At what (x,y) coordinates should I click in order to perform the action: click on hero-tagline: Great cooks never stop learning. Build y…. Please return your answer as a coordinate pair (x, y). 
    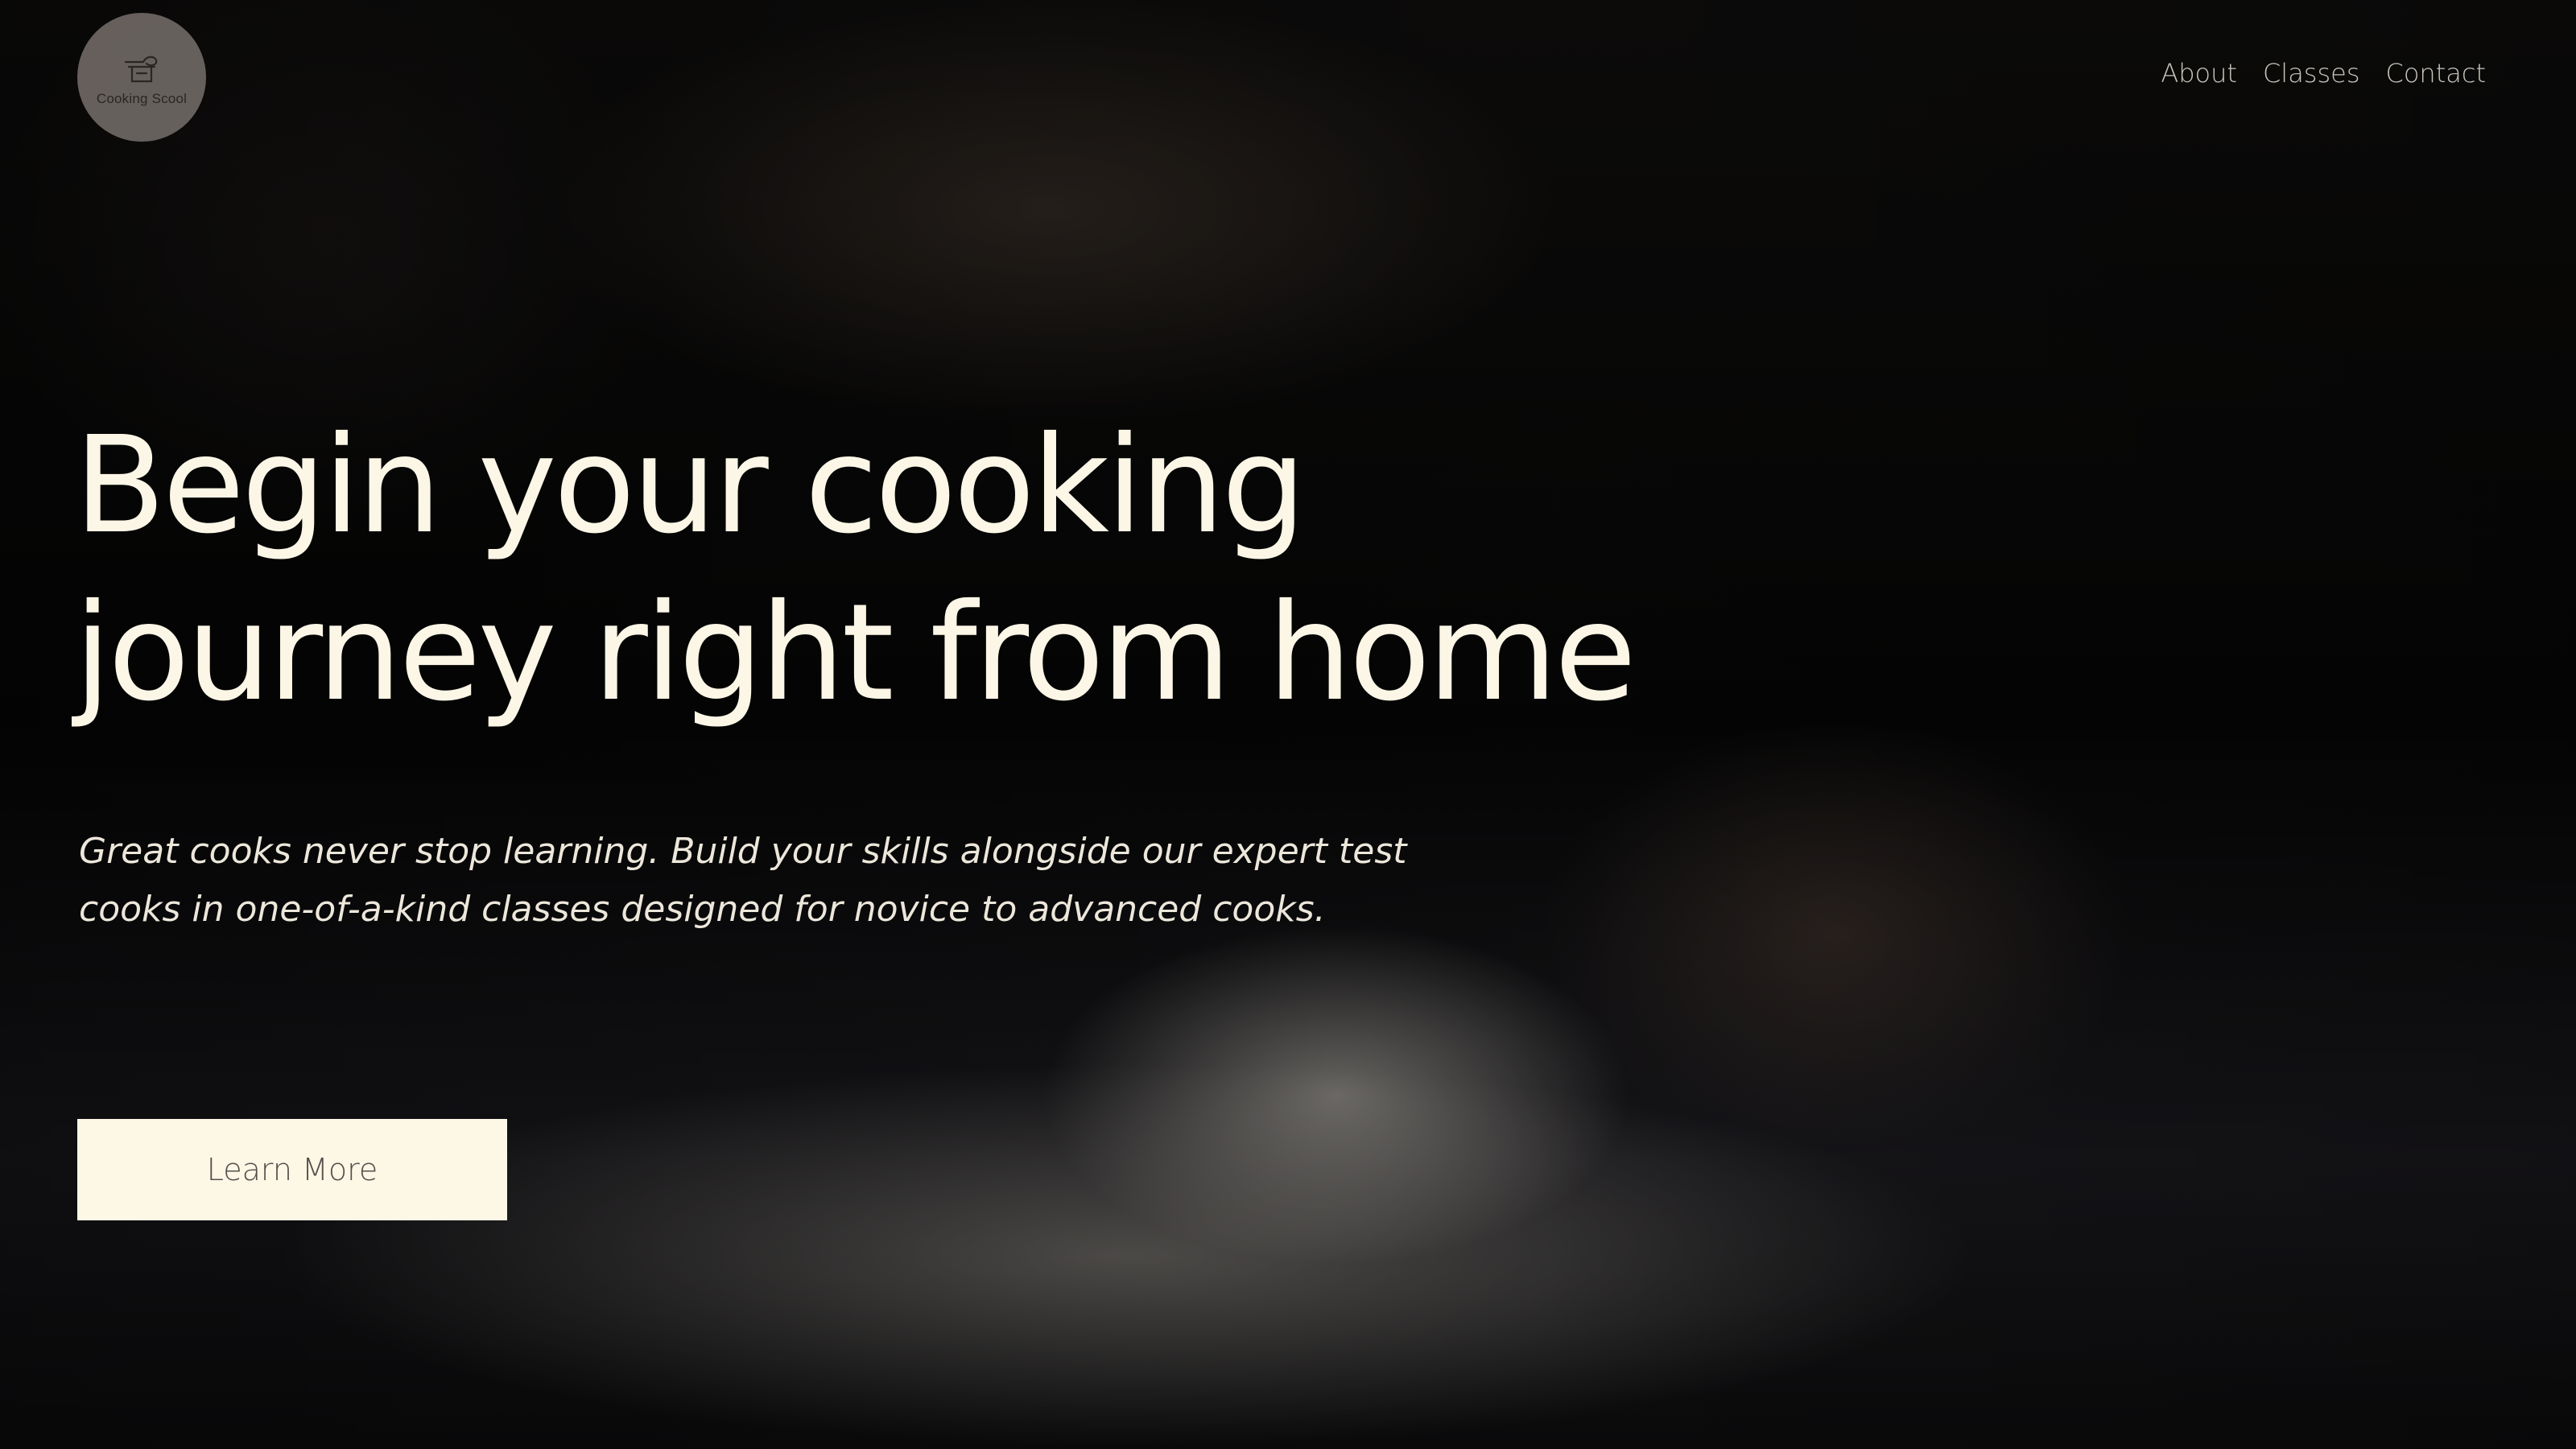
    Looking at the image, I should click on (844, 881).